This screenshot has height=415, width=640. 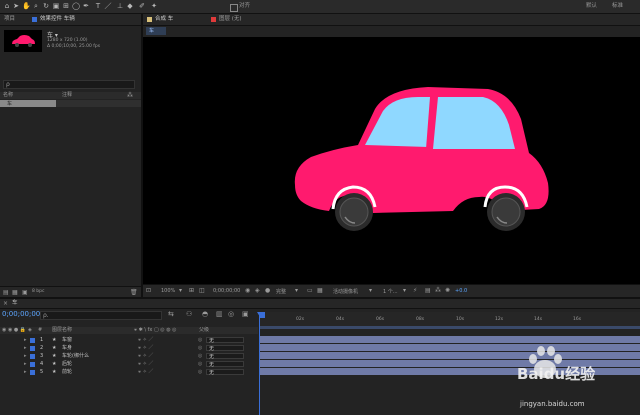 What do you see at coordinates (296, 290) in the screenshot?
I see `resolution-dropdown-icon: ▾` at bounding box center [296, 290].